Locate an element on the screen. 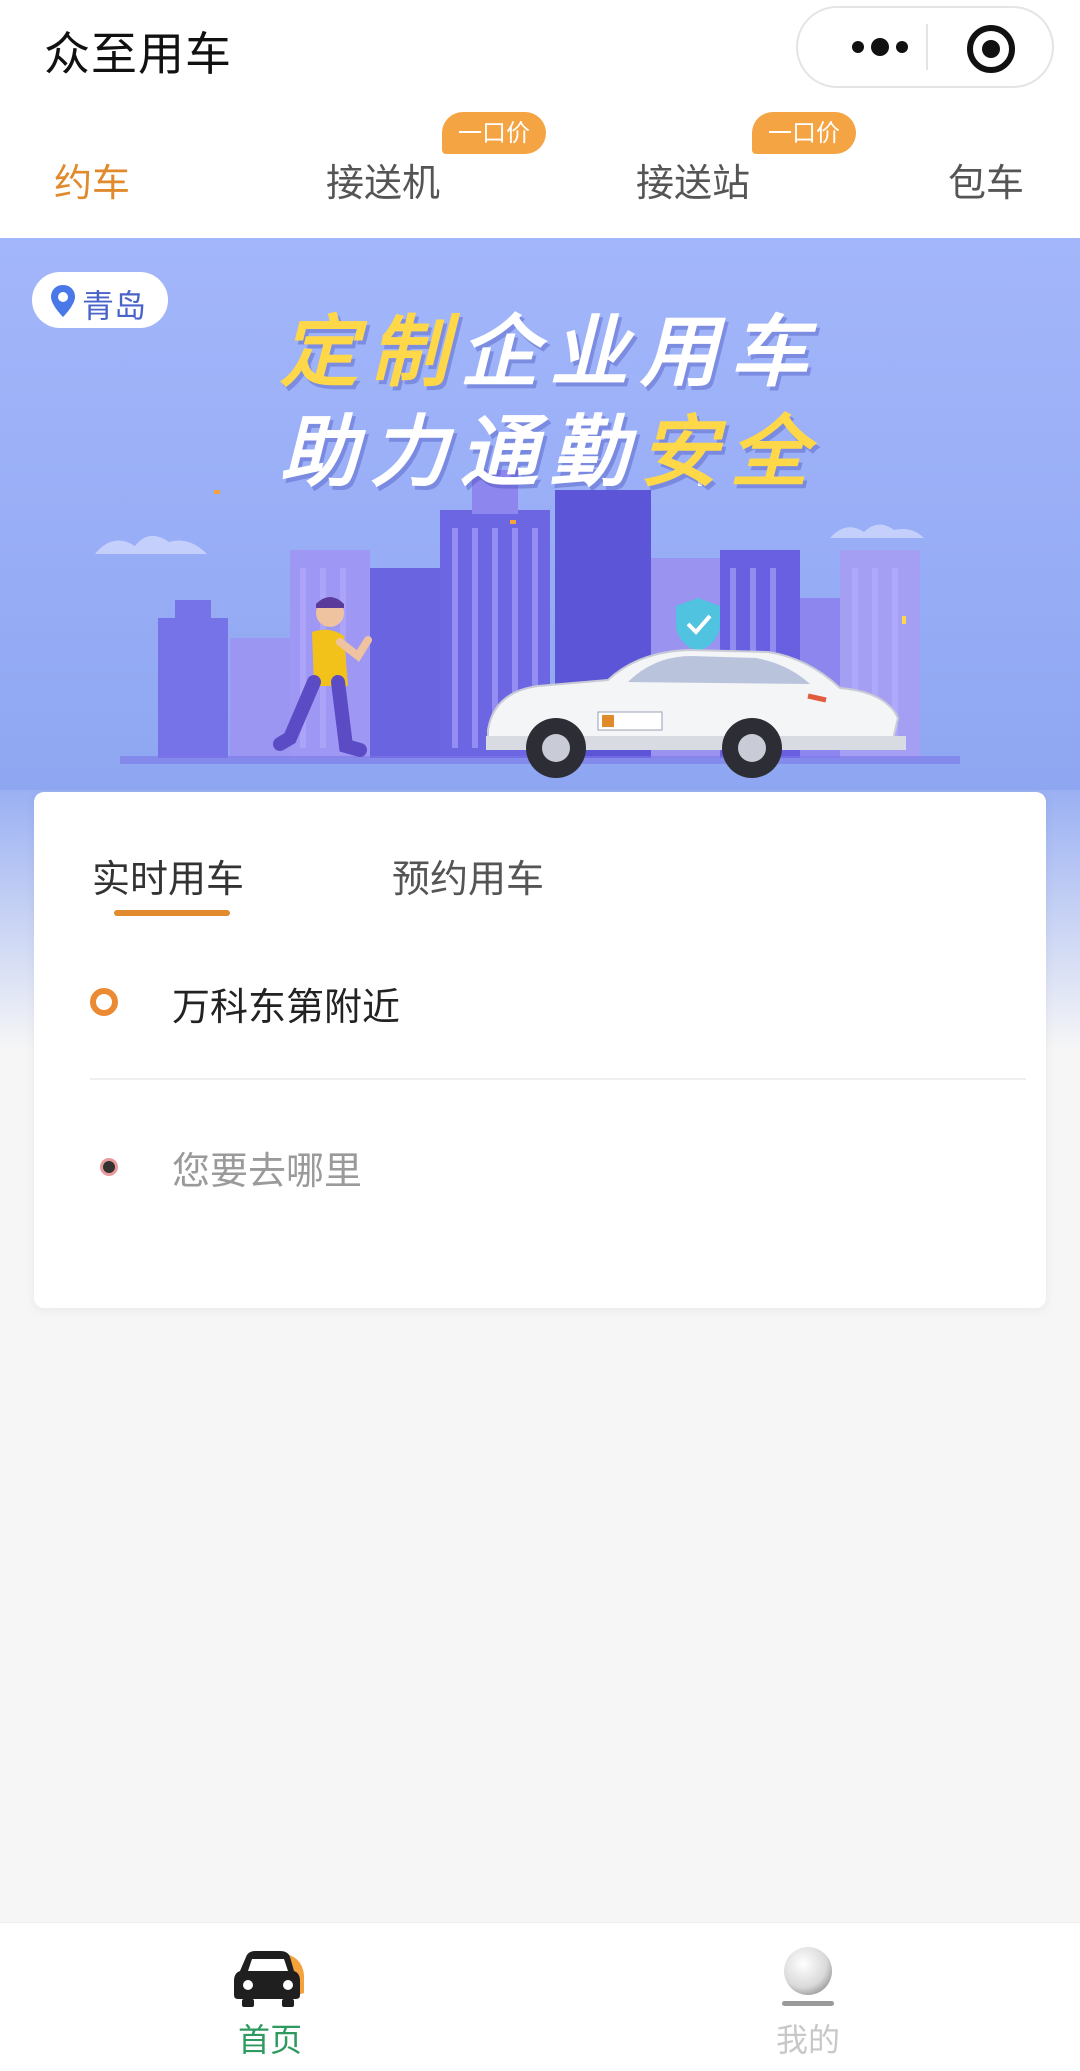 The height and width of the screenshot is (2071, 1080). tab-scheduled-ride: 预约用车 is located at coordinates (468, 875).